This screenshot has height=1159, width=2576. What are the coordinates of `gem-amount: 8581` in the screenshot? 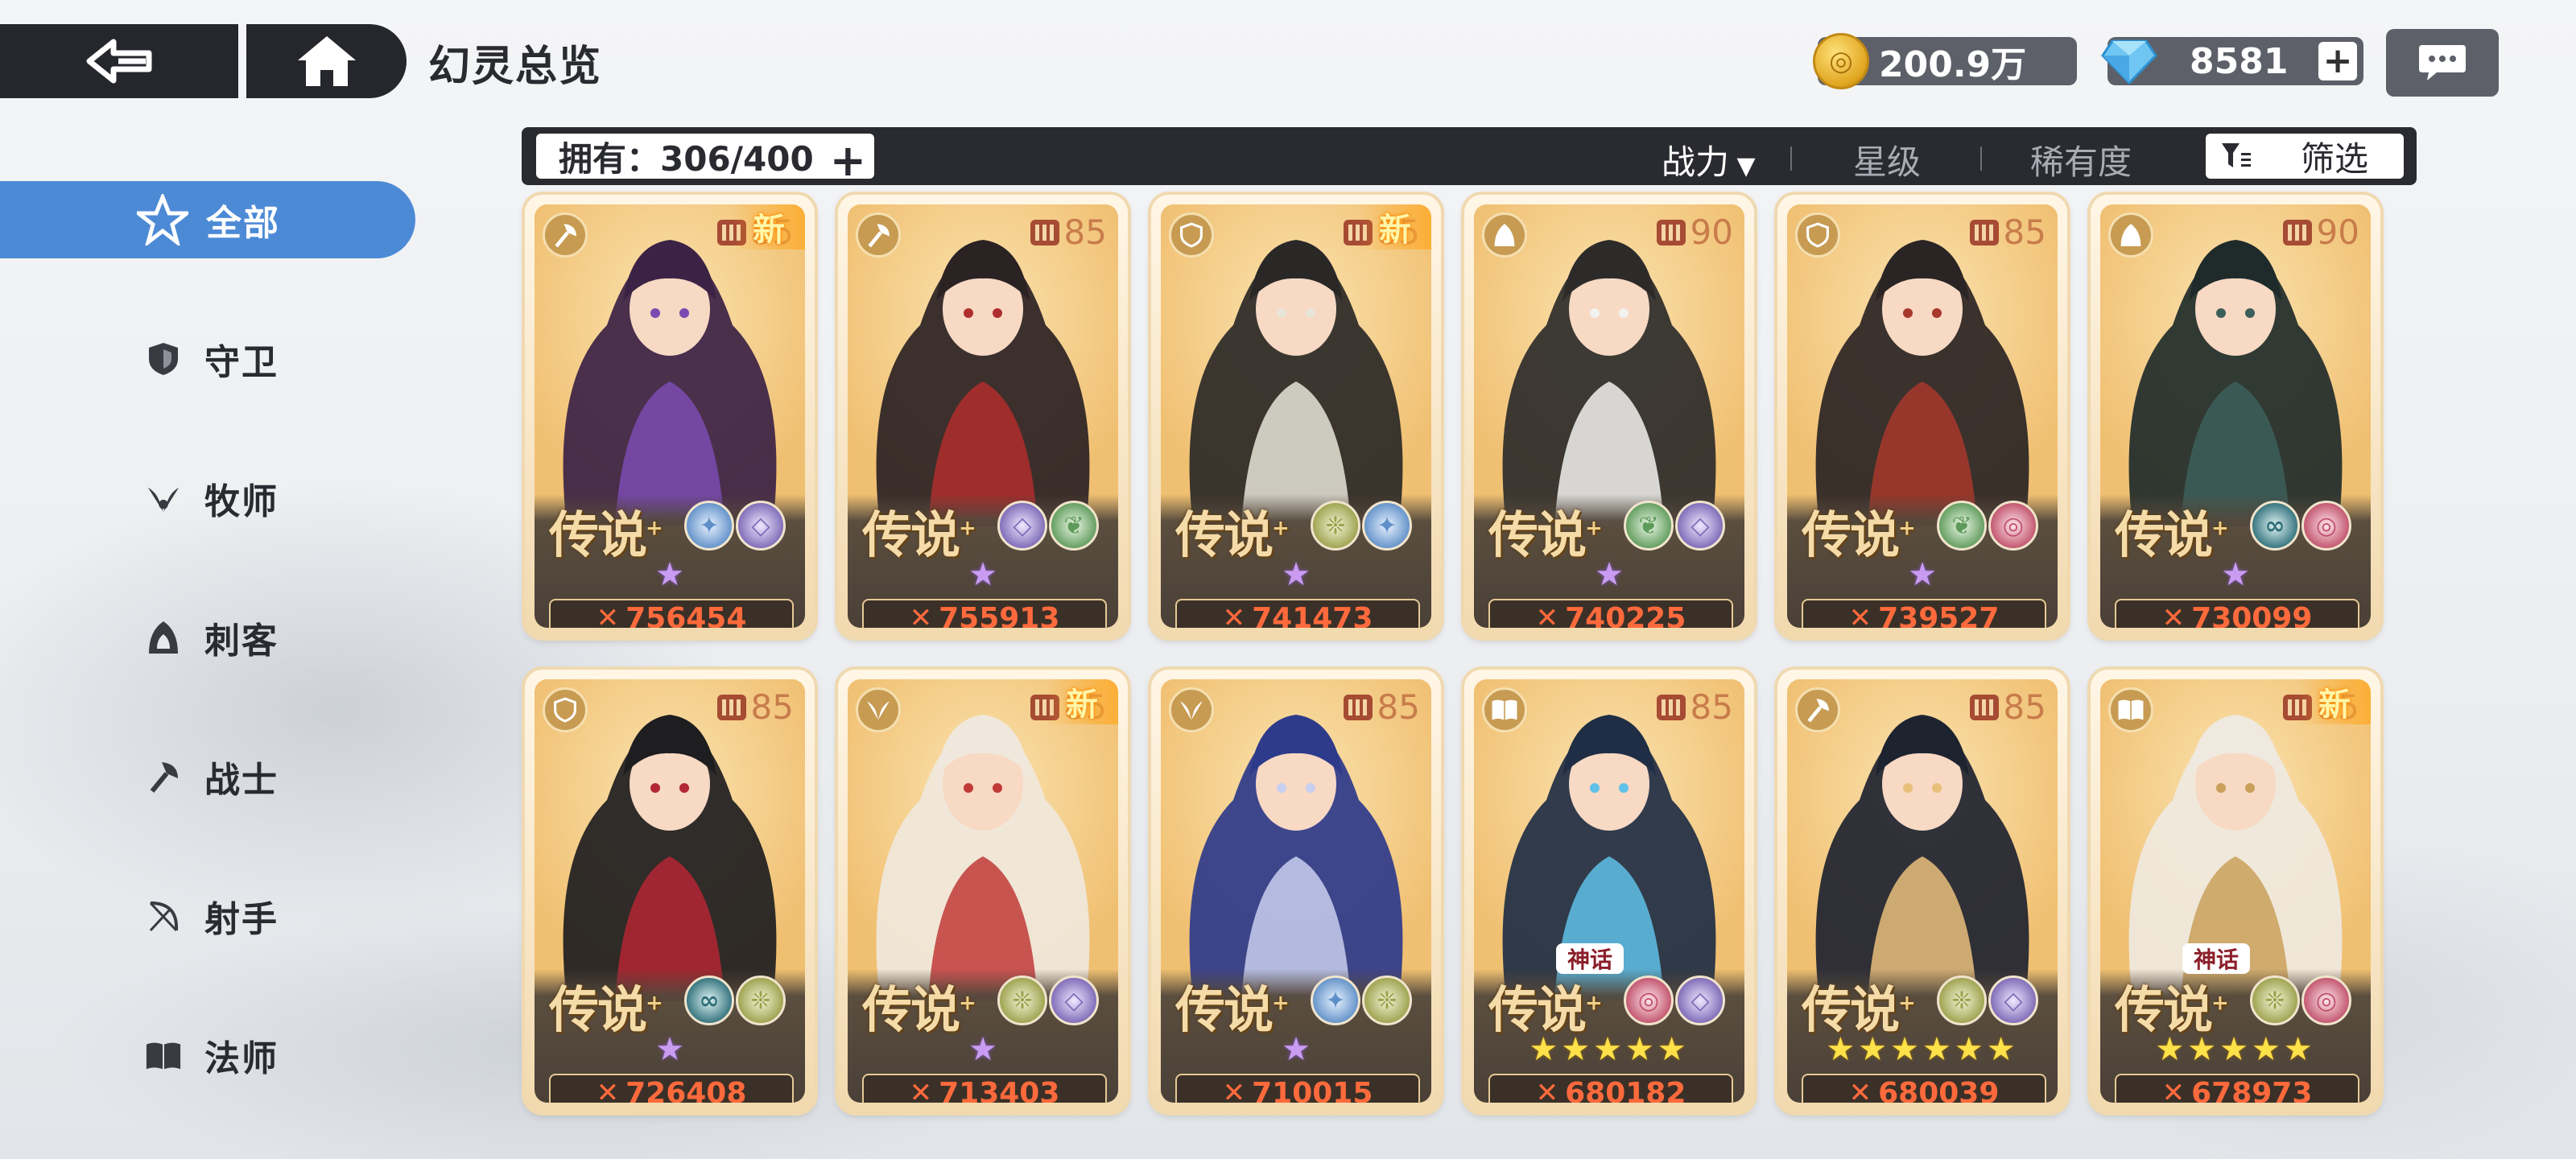 It's located at (2239, 61).